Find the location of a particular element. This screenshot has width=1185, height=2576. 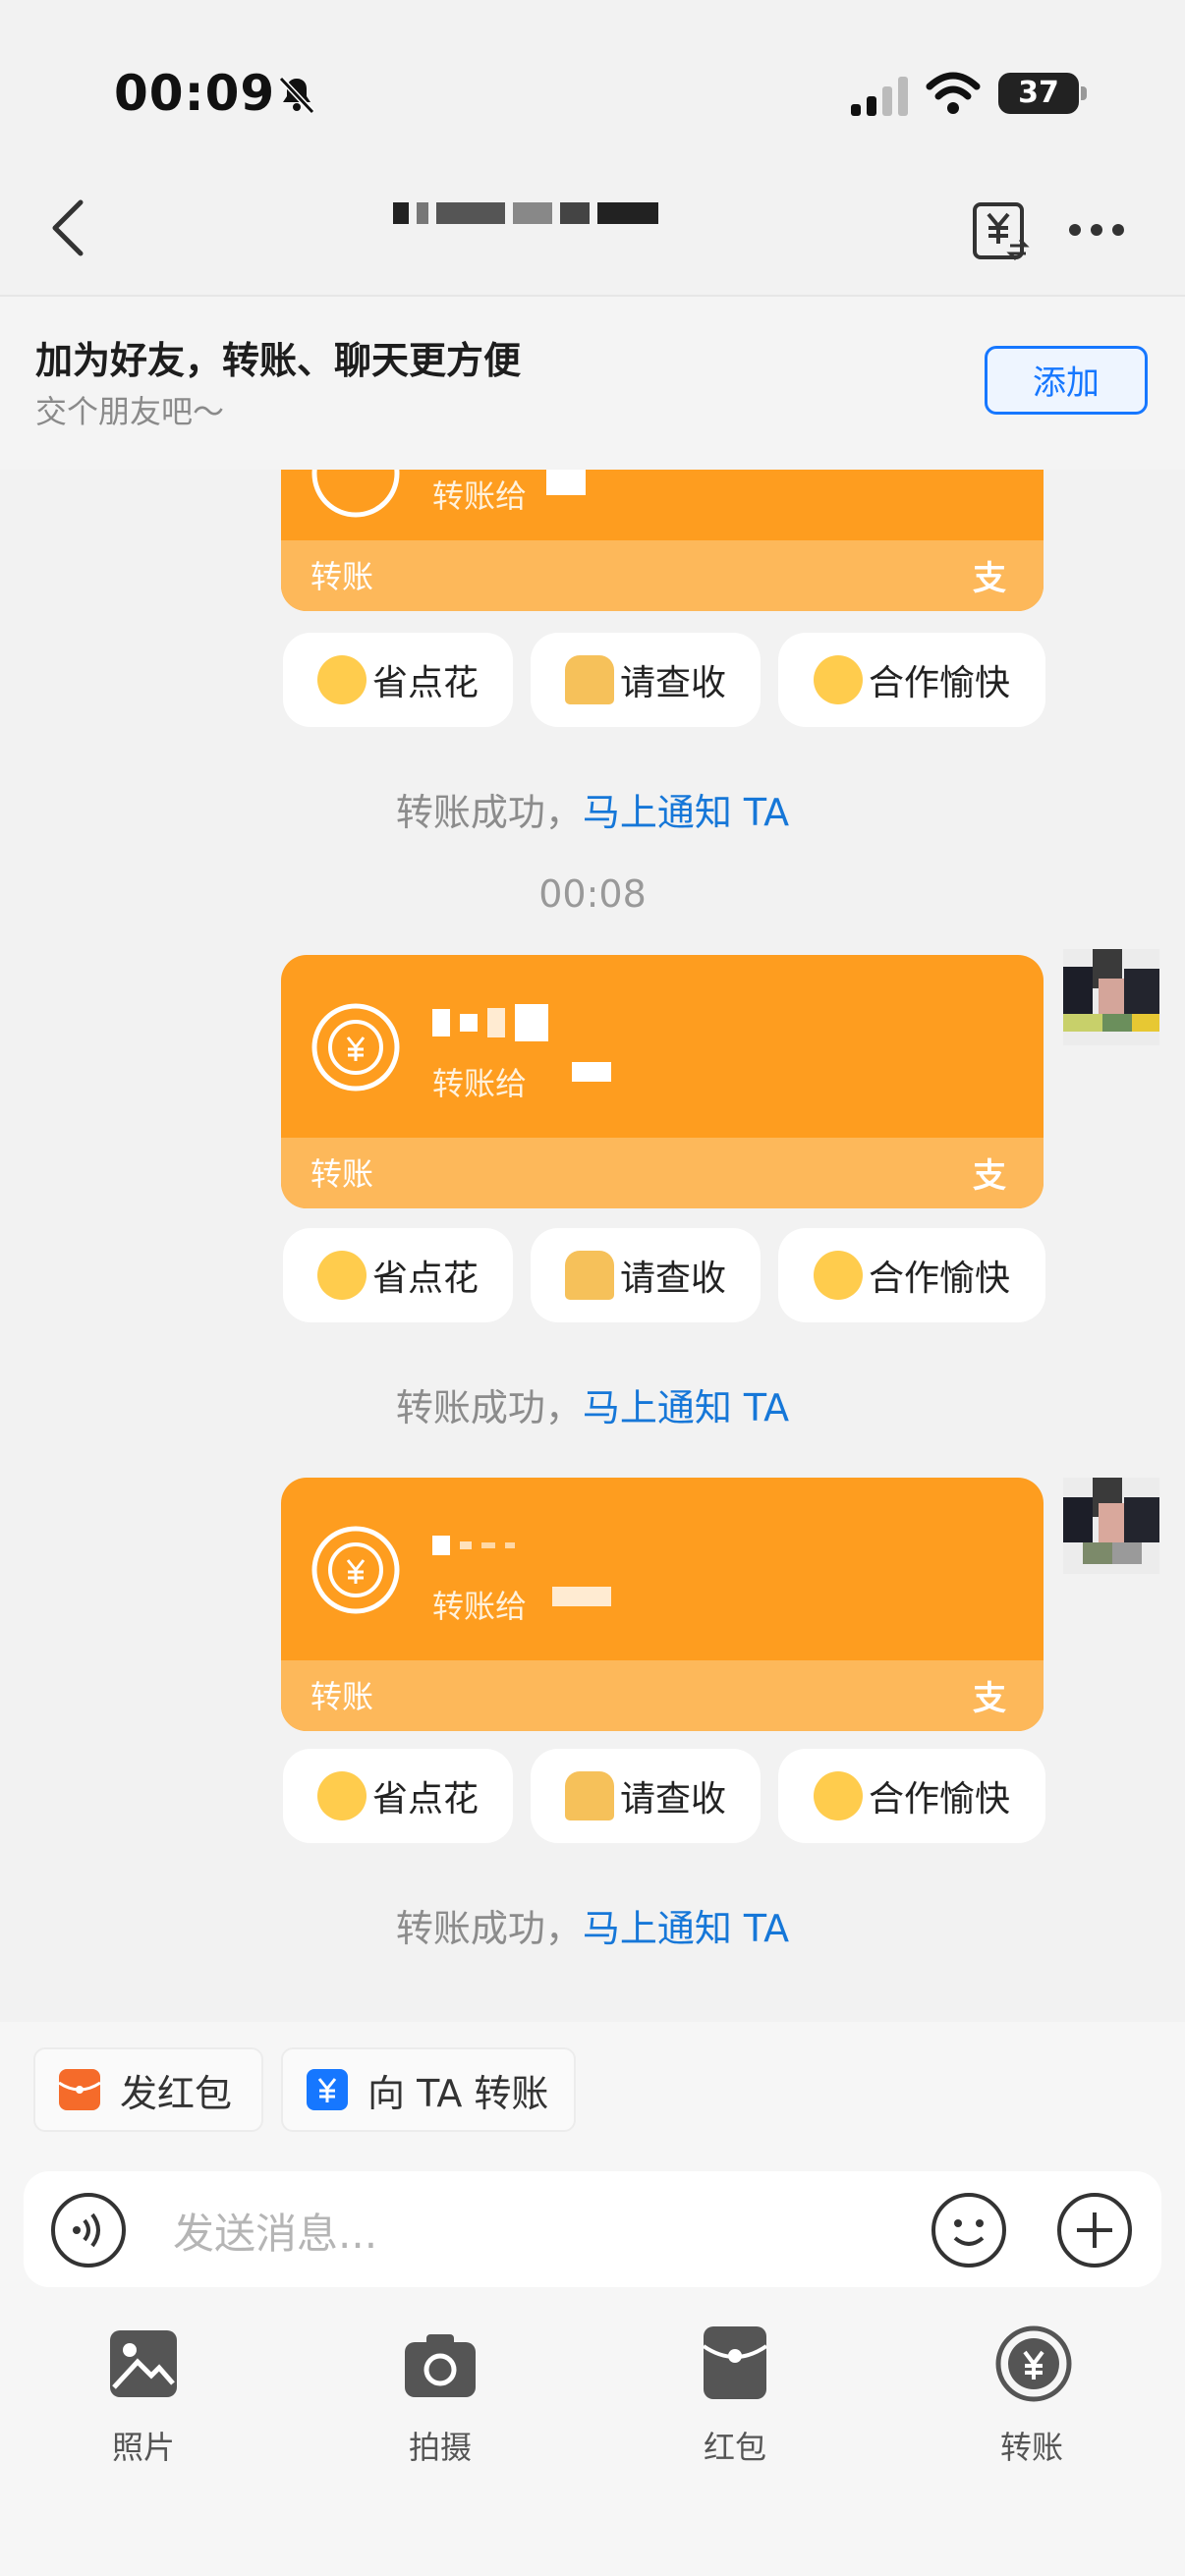

status-time: 00:09 is located at coordinates (195, 93).